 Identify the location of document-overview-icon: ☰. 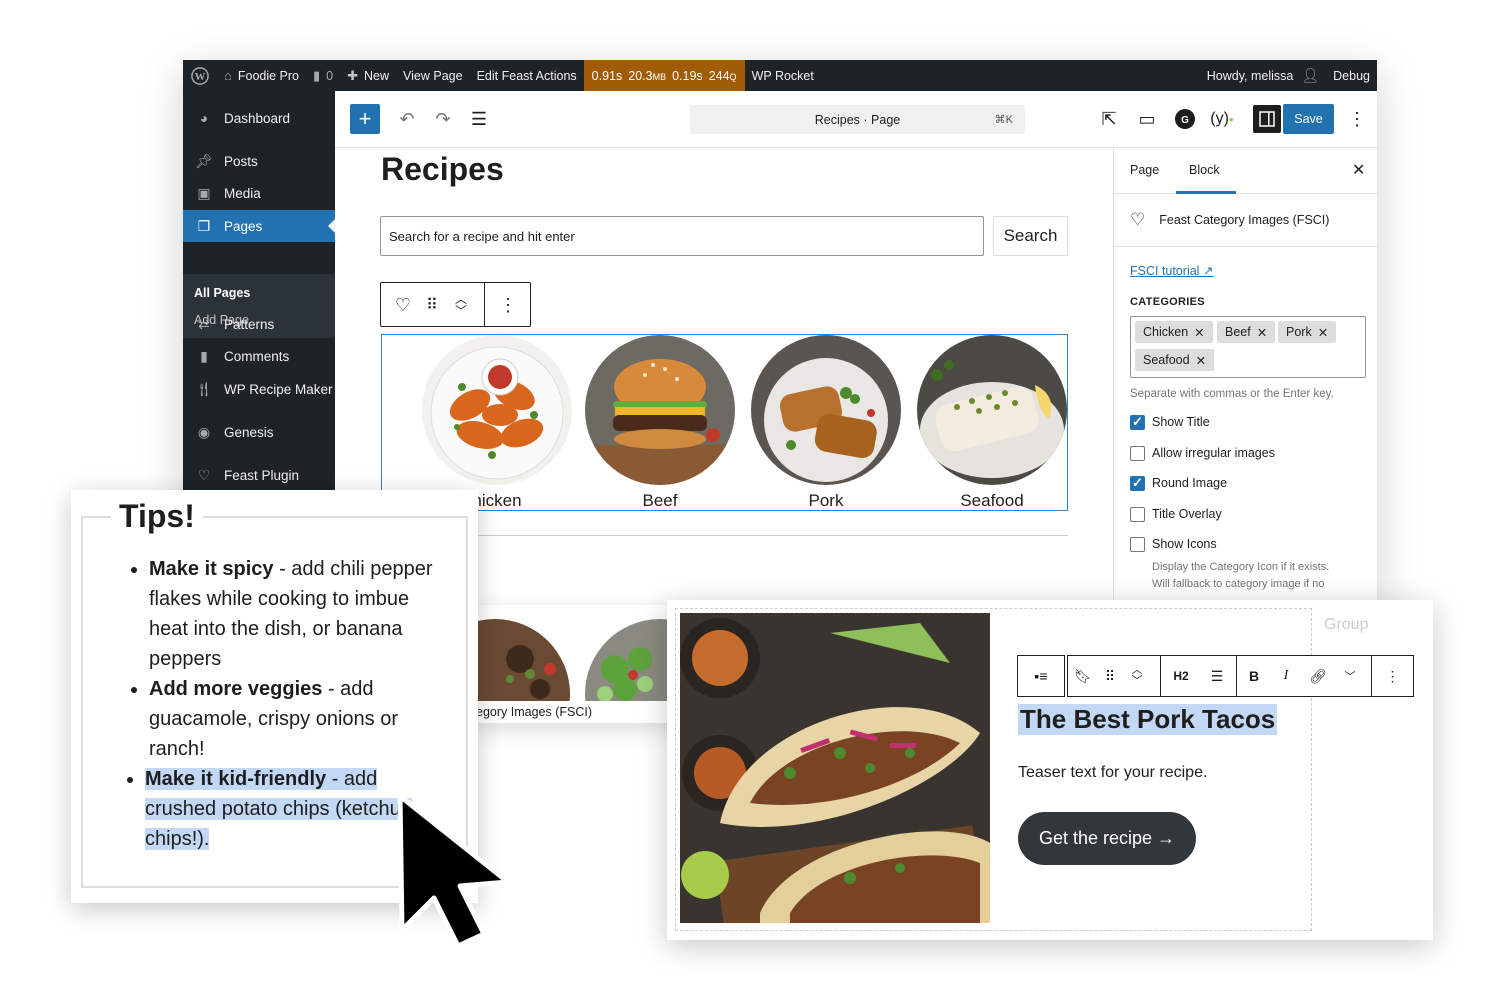
(479, 119).